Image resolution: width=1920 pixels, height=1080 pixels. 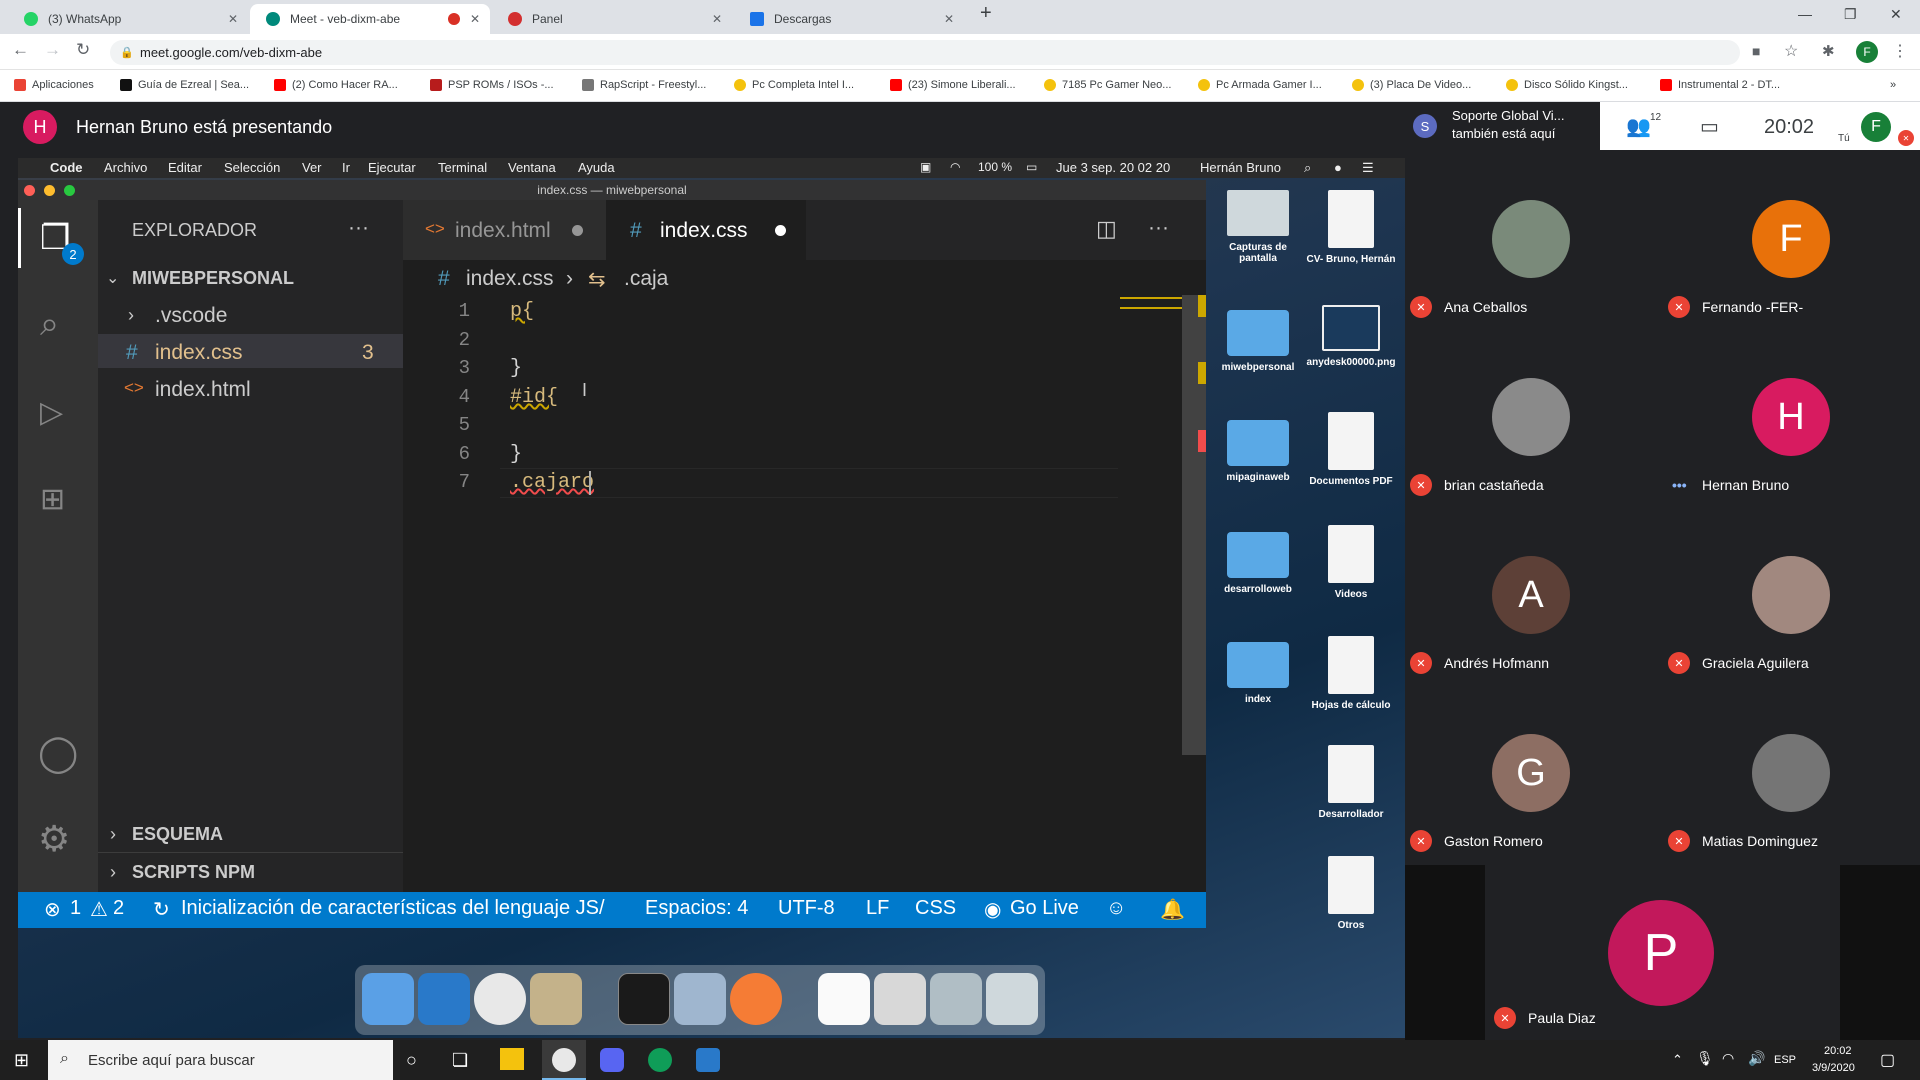 I want to click on indentation-status: Espacios: 4, so click(x=696, y=908).